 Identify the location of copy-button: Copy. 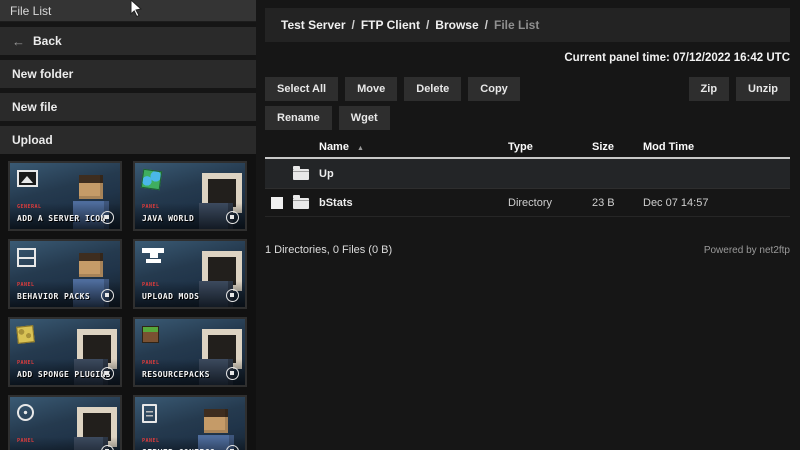
(494, 89).